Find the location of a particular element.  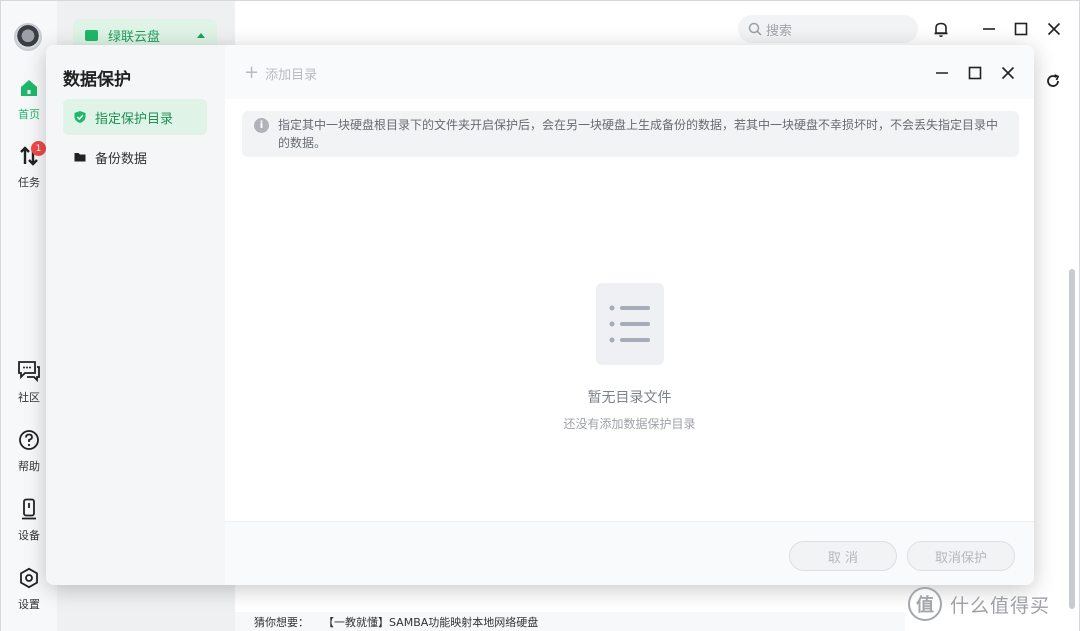

suggestion-link: 【一教就懂】SAMBA功能映射本地网络硬盘 is located at coordinates (430, 622).